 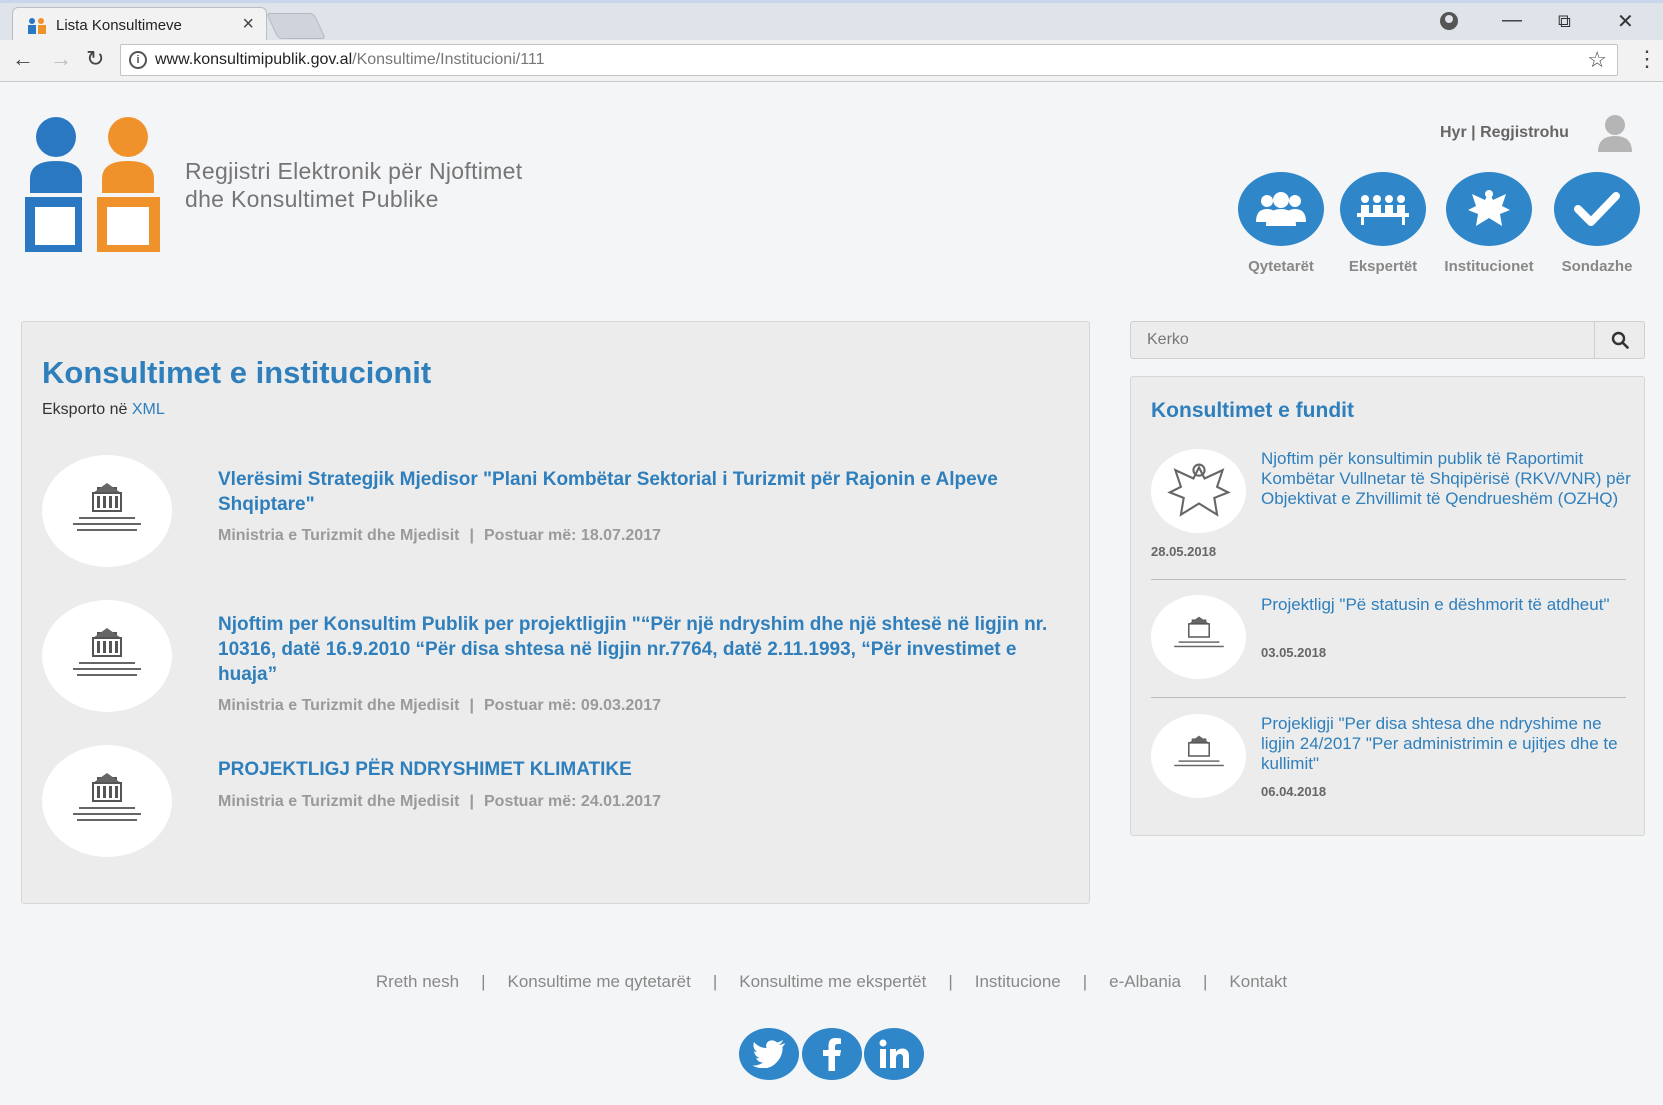 What do you see at coordinates (1615, 133) in the screenshot?
I see `user-icon` at bounding box center [1615, 133].